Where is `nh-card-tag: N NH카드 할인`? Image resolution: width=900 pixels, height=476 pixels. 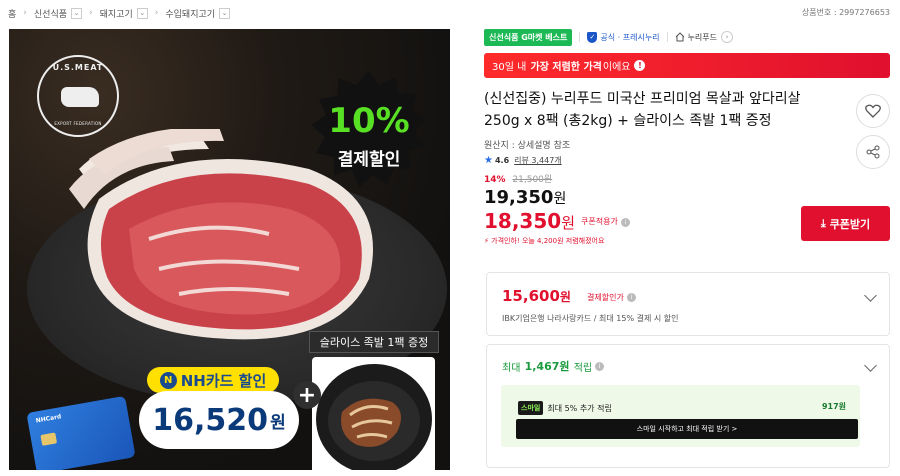 nh-card-tag: N NH카드 할인 is located at coordinates (213, 380).